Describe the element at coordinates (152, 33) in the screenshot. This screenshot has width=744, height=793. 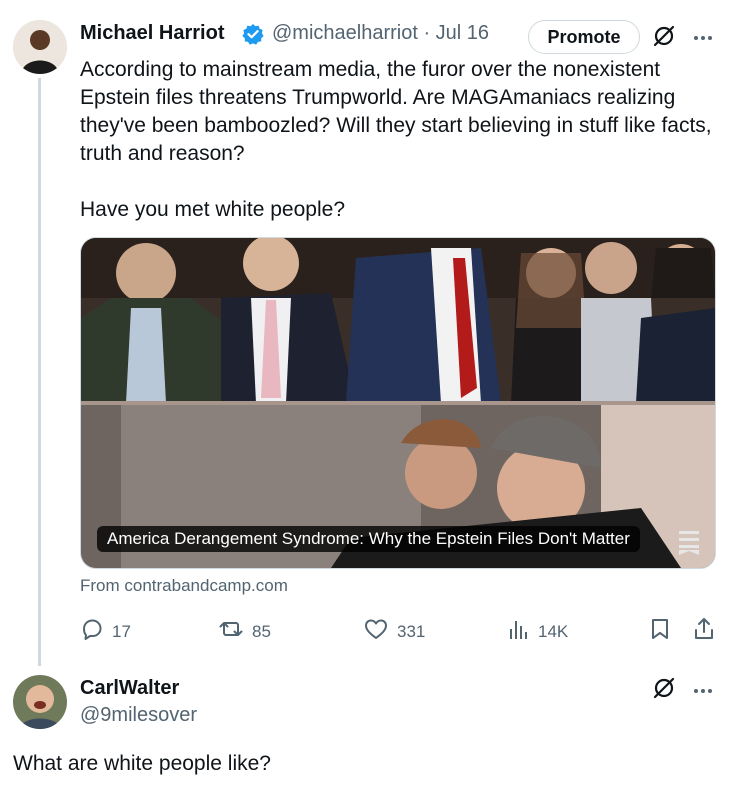
I see `author-name: Michael Harriot` at that location.